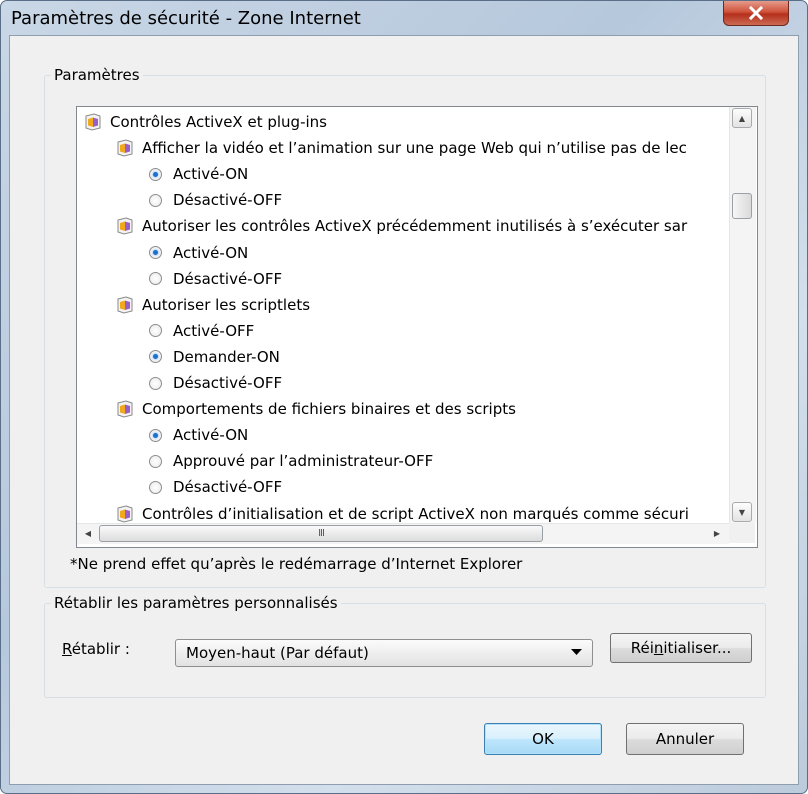  Describe the element at coordinates (576, 652) in the screenshot. I see `chevron-down-icon` at that location.